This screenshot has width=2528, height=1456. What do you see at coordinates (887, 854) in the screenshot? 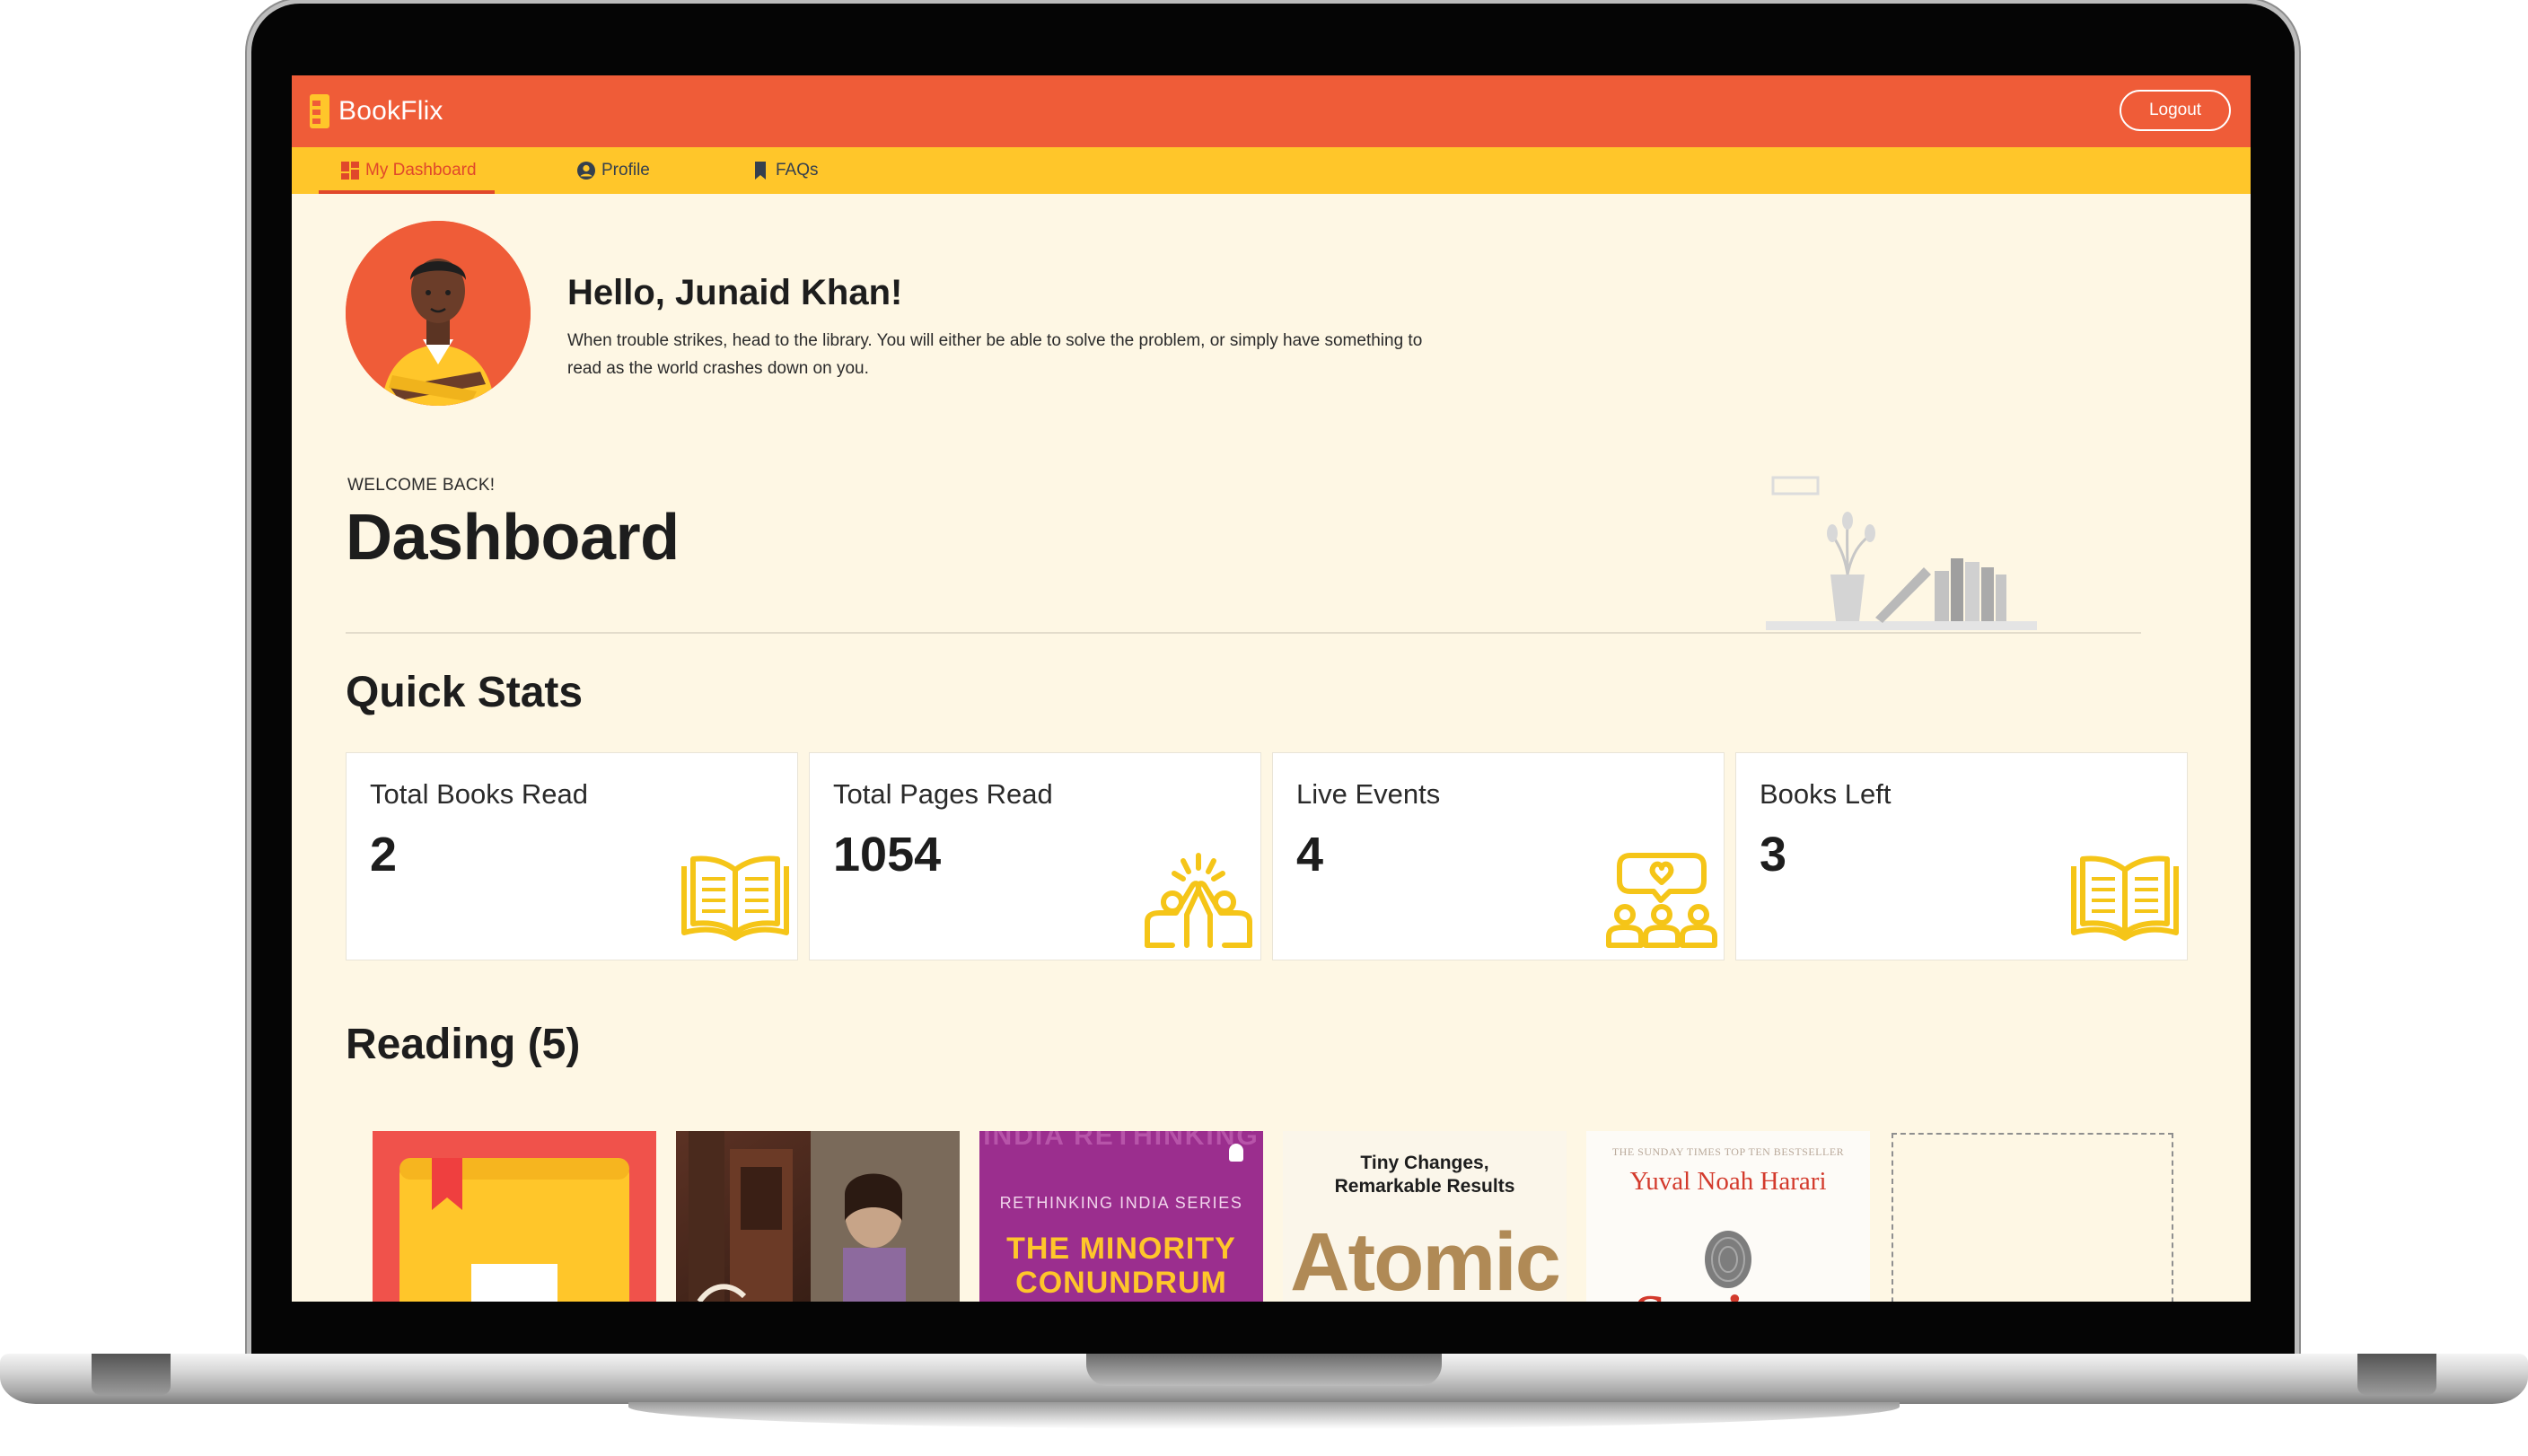
I see `stat-value: 1054` at bounding box center [887, 854].